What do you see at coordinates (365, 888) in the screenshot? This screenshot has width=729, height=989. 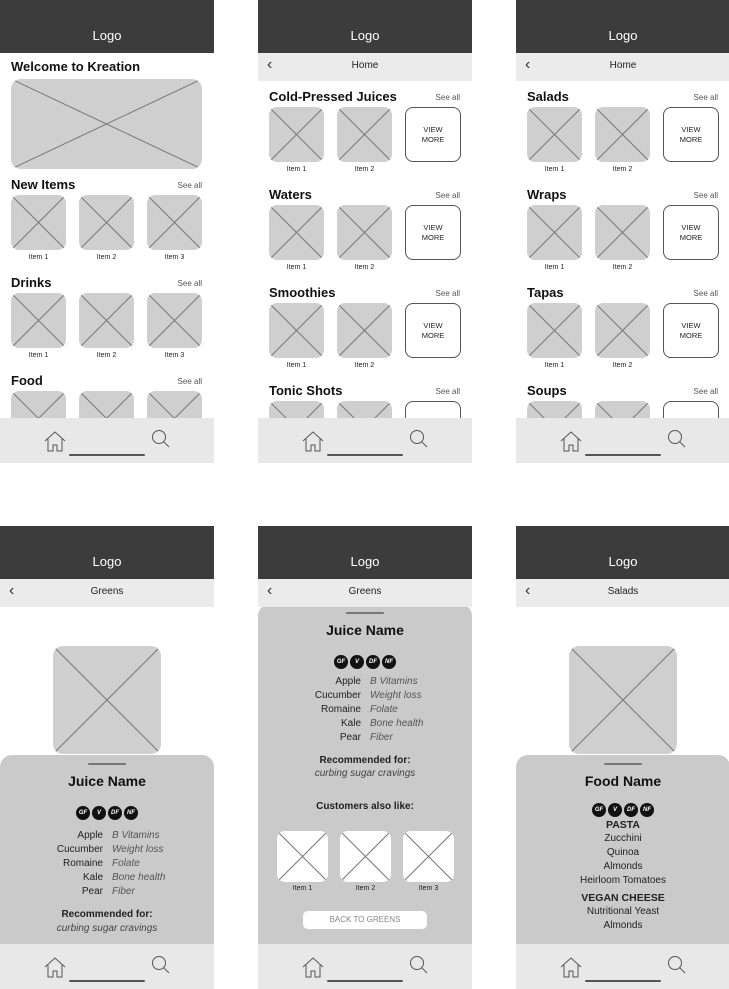 I see `related-item-label: Item 2` at bounding box center [365, 888].